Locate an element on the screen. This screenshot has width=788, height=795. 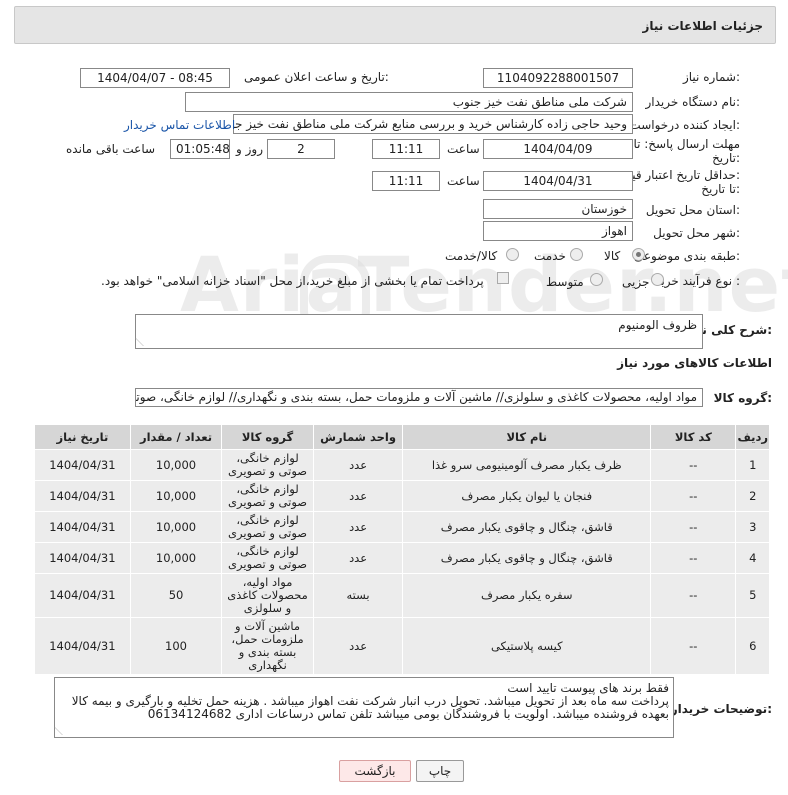
page-header: جزئیات اطلاعات نیاز is located at coordinates (395, 25).